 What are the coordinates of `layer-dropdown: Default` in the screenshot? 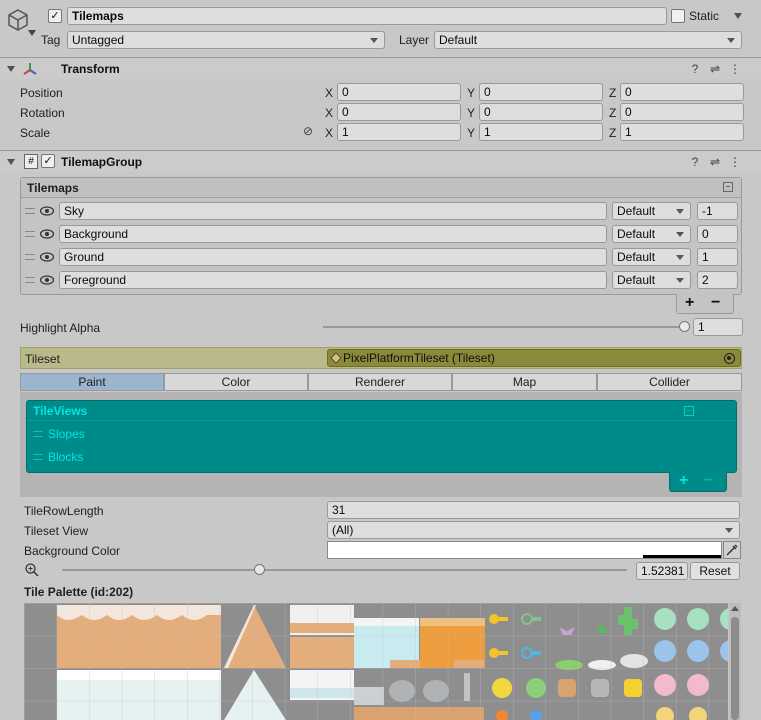 It's located at (588, 40).